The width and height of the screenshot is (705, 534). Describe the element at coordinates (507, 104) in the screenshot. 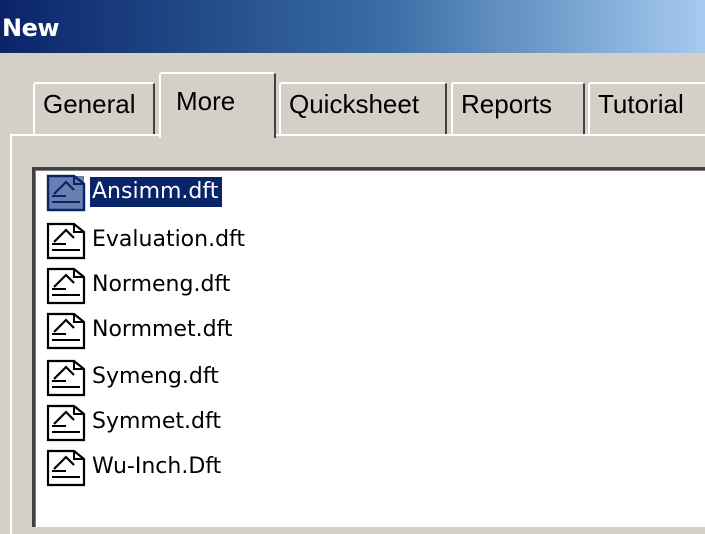

I see `tab-label: Reports` at that location.